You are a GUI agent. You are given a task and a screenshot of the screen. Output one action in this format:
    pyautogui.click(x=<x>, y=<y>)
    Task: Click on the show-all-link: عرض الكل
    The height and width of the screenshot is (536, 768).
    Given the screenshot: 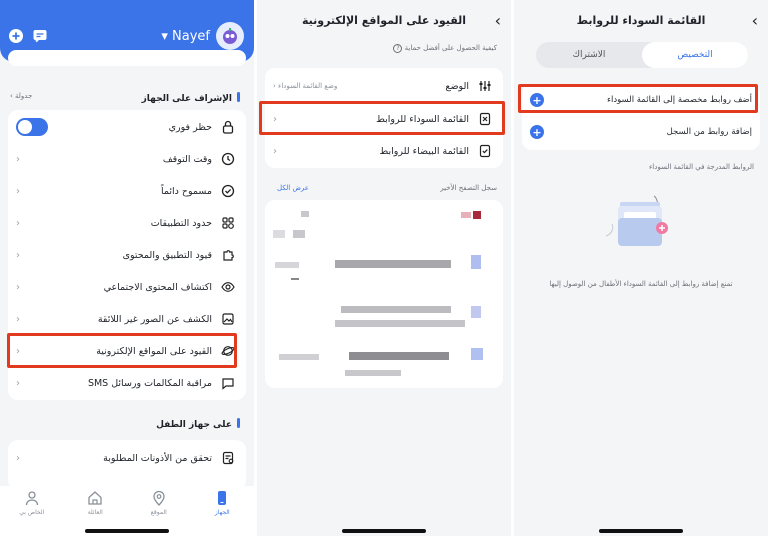 What is the action you would take?
    pyautogui.click(x=293, y=188)
    